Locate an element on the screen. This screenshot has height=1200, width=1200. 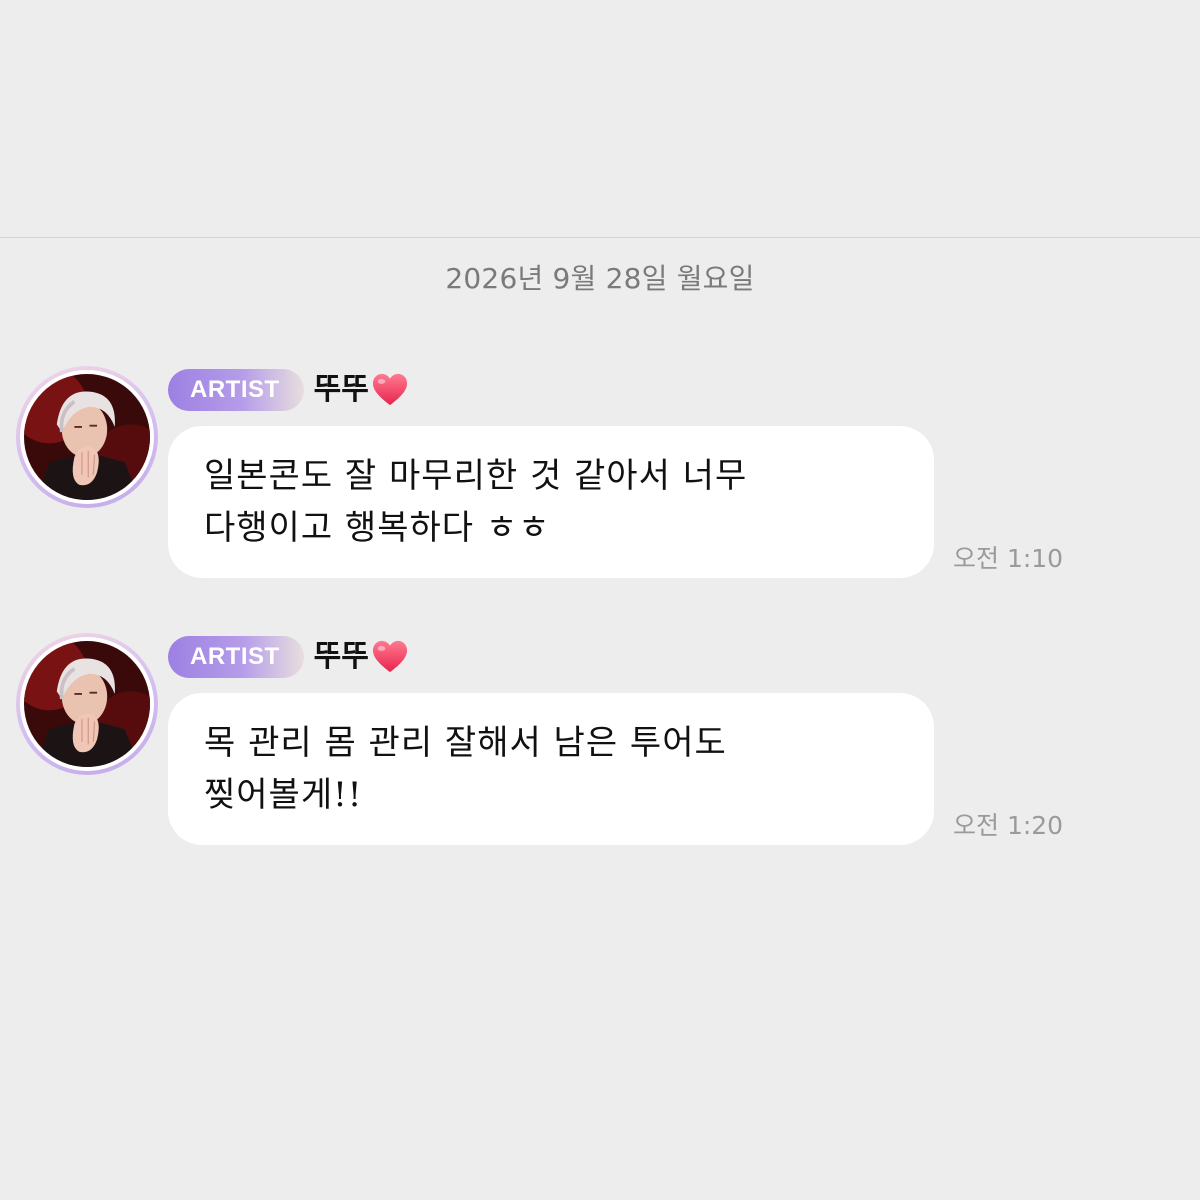
message-bubble: 목 관리 몸 관리 잘해서 남은 투어도 찢어볼게!! is located at coordinates (551, 769).